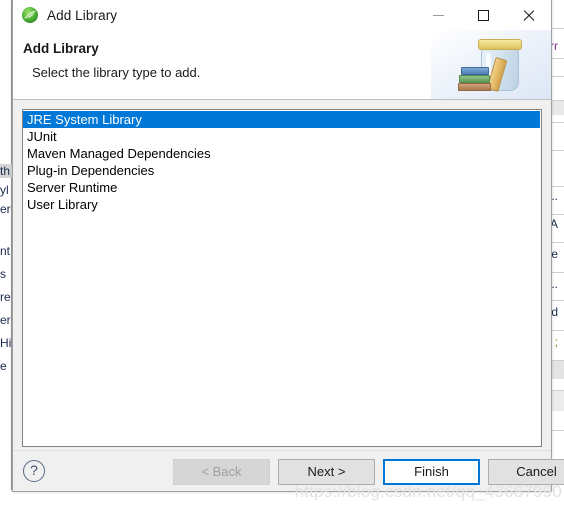  What do you see at coordinates (554, 312) in the screenshot?
I see `background-right-fragment: d` at bounding box center [554, 312].